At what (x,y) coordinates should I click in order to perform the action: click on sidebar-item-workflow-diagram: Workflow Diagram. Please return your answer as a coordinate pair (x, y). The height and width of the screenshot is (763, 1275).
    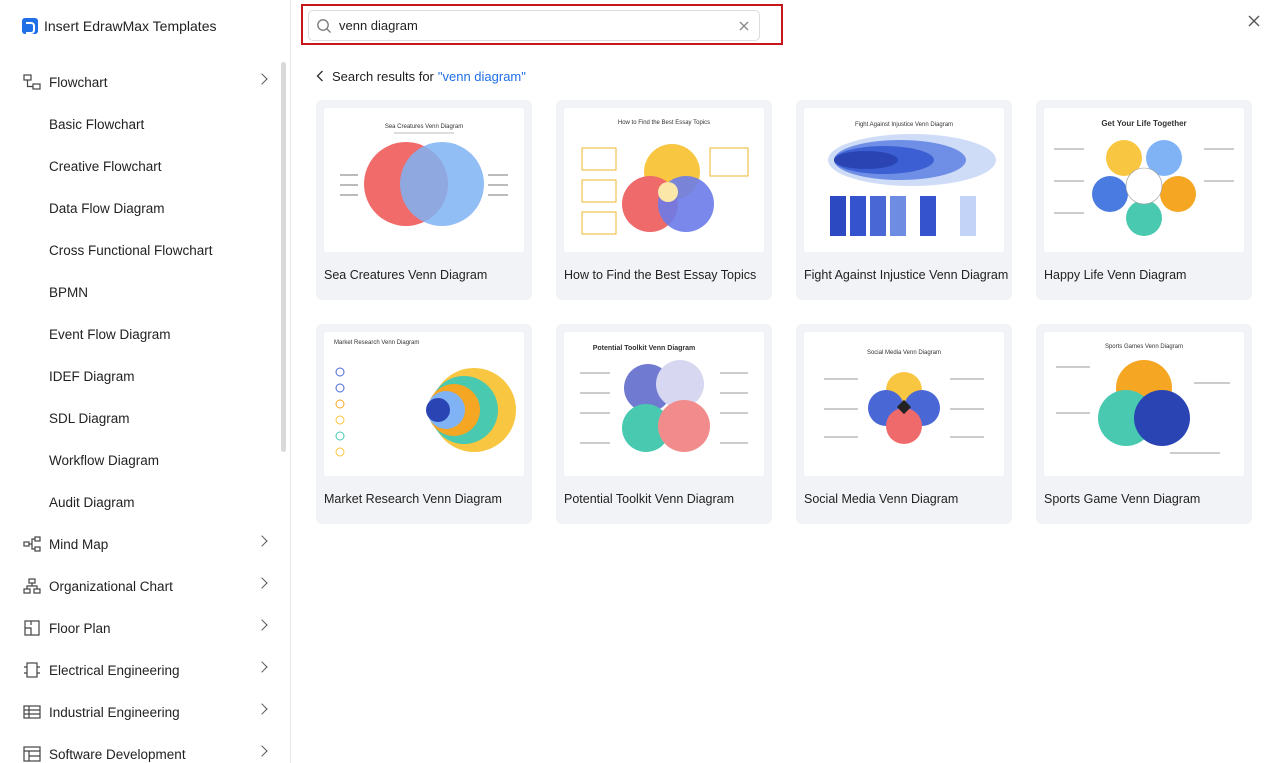
    Looking at the image, I should click on (140, 460).